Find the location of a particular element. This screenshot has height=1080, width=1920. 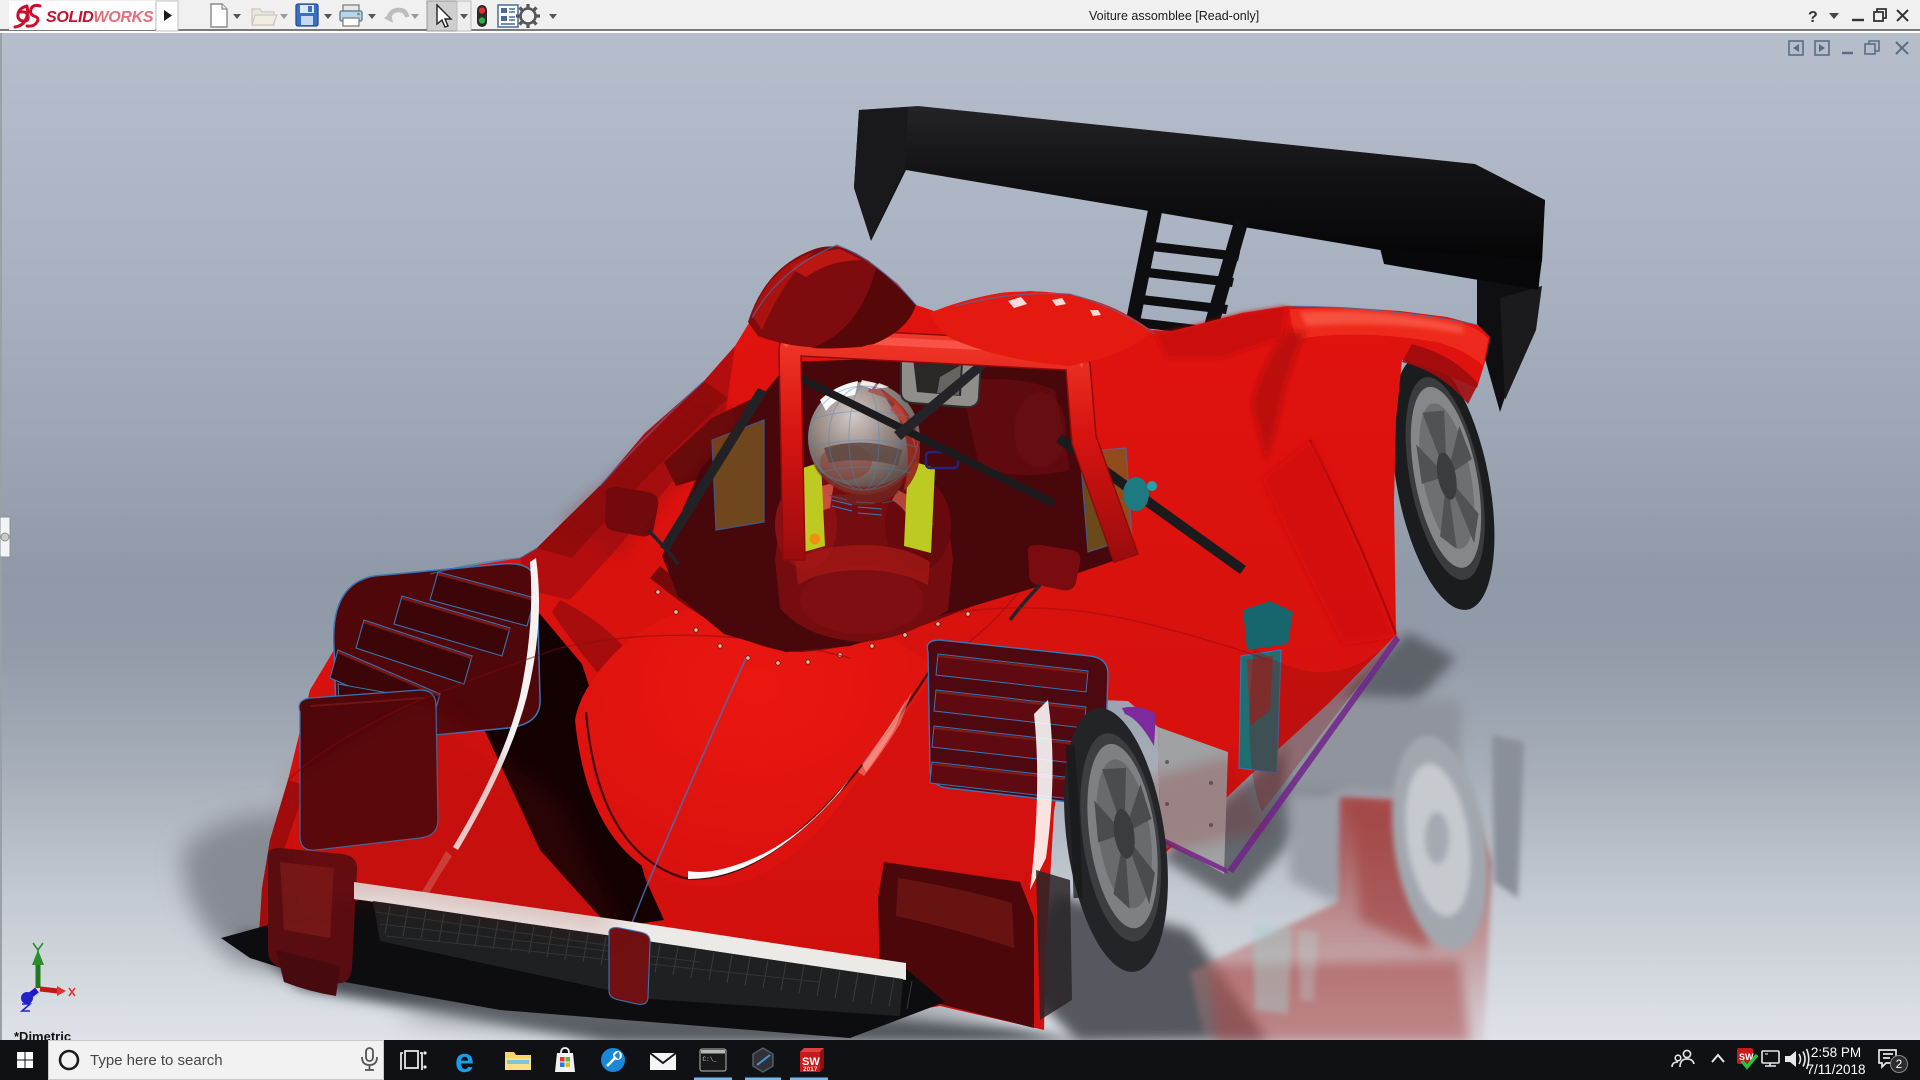

svg-text: 2017 is located at coordinates (810, 1069).